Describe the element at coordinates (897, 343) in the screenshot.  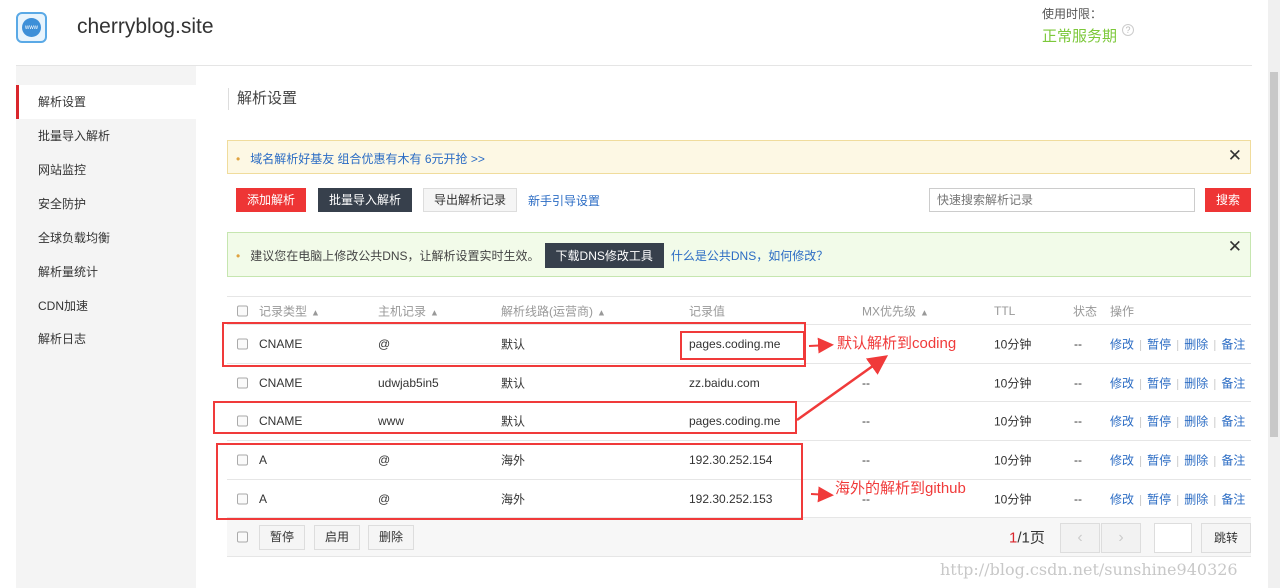
I see `annotation-coding: 默认解析到coding` at that location.